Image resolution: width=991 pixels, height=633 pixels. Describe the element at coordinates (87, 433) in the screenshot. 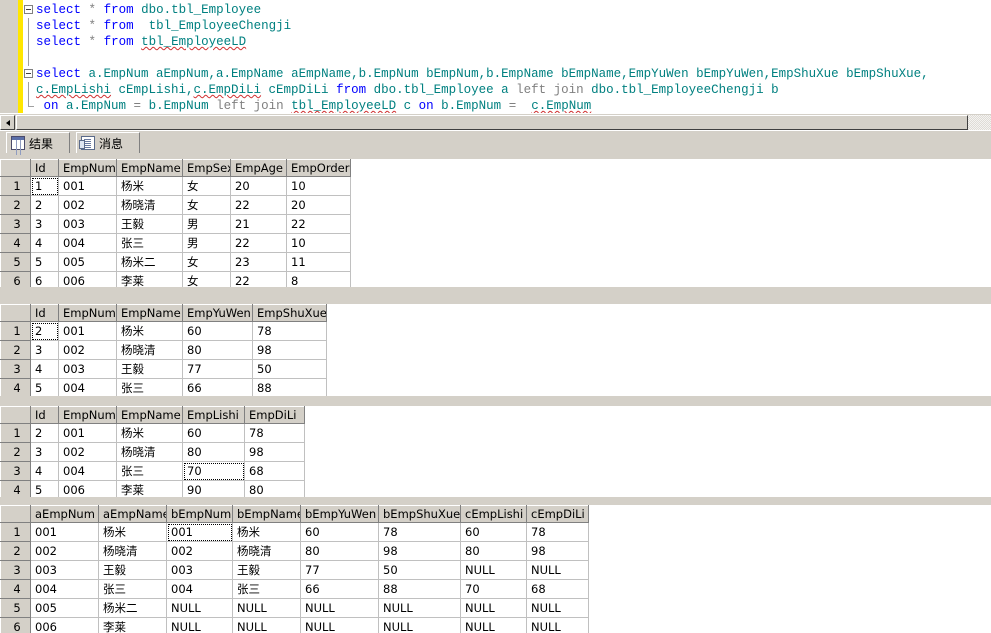

I see `grid-cell: 001` at that location.